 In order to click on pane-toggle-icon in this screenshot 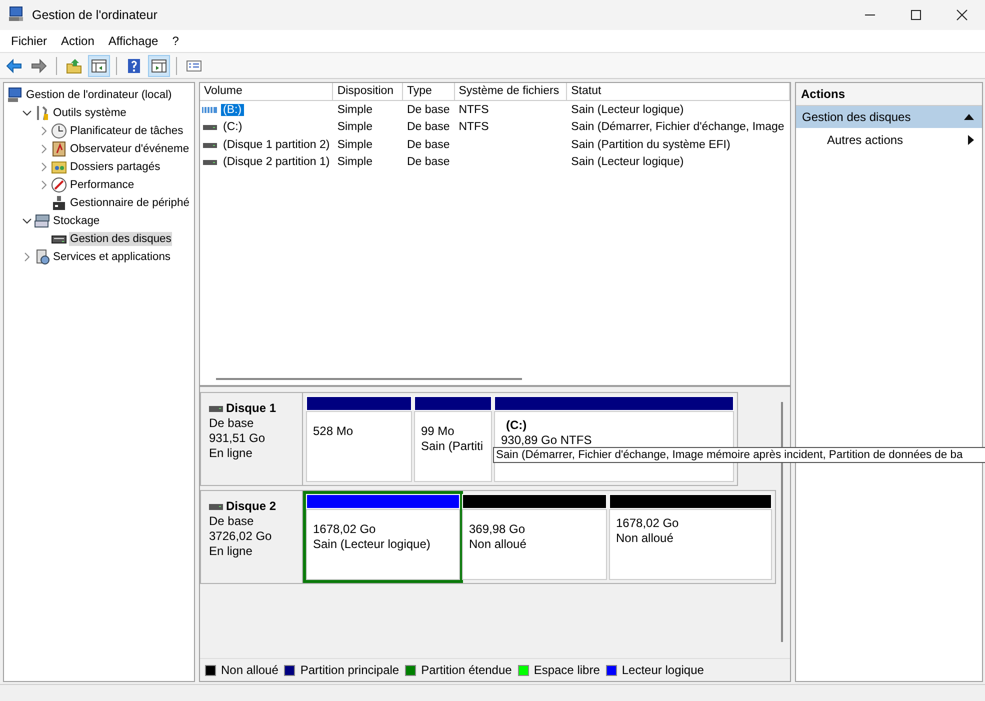, I will do `click(159, 66)`.